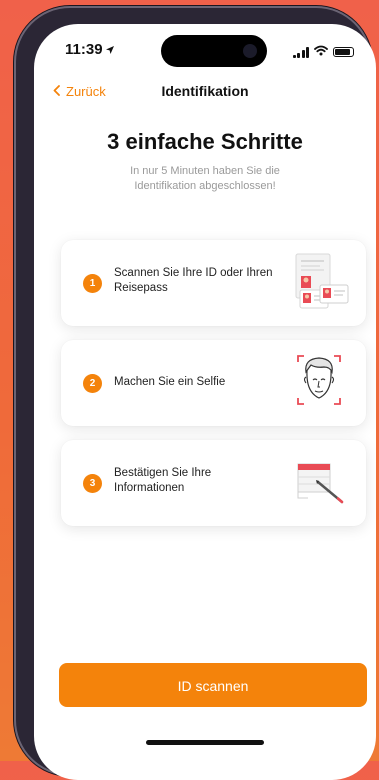  I want to click on page-headline: 3 einfache Schritte, so click(205, 141).